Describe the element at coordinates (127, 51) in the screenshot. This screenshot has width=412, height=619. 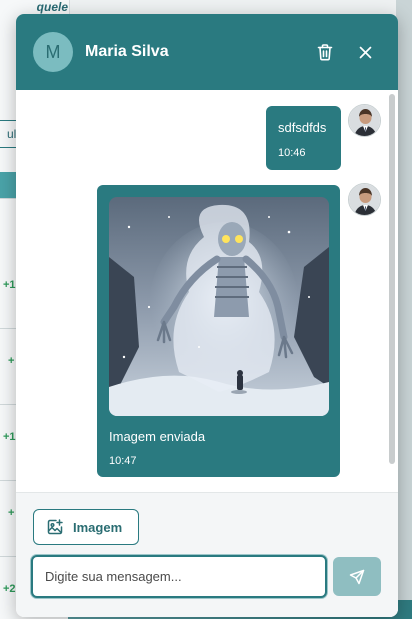
I see `contact-name: Maria Silva` at that location.